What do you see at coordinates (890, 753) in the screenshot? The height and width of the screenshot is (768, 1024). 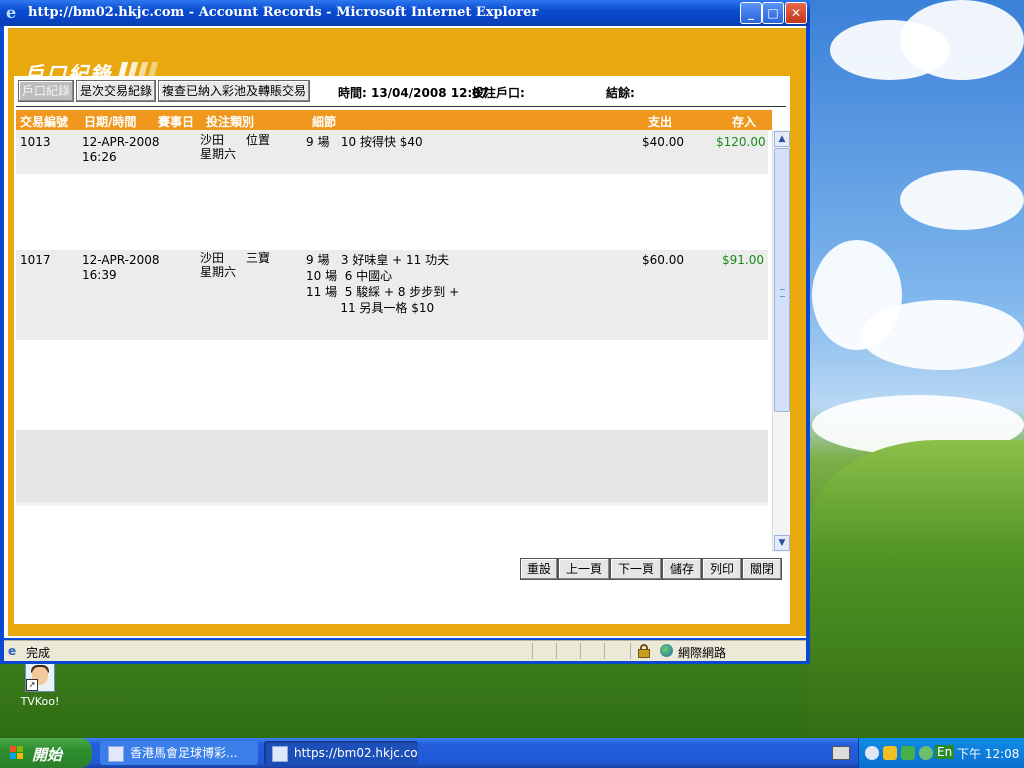 I see `security-shield-icon` at bounding box center [890, 753].